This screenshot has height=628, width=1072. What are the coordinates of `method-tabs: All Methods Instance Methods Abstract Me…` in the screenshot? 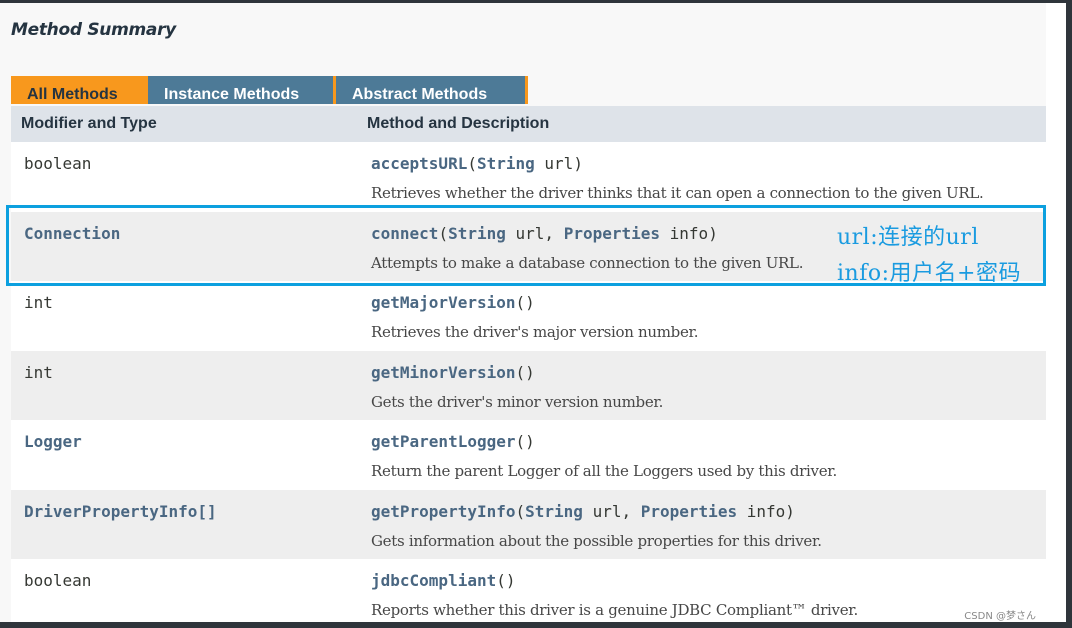 It's located at (269, 90).